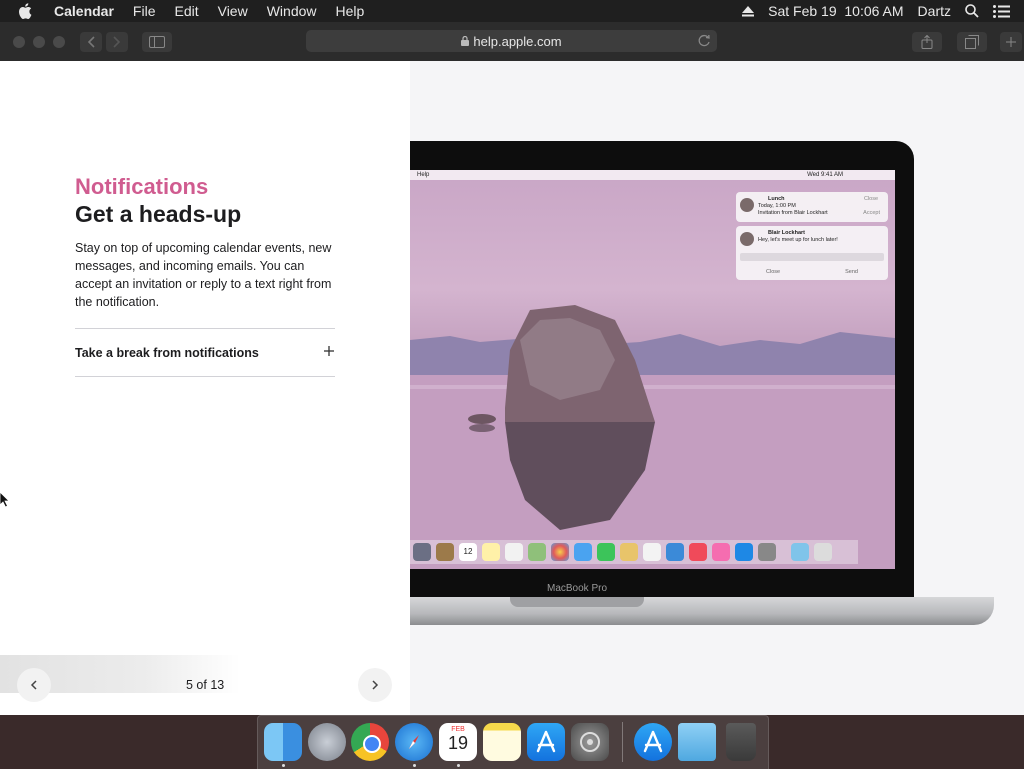 The height and width of the screenshot is (769, 1024). What do you see at coordinates (84, 11) in the screenshot?
I see `menu-app-calendar: Calendar` at bounding box center [84, 11].